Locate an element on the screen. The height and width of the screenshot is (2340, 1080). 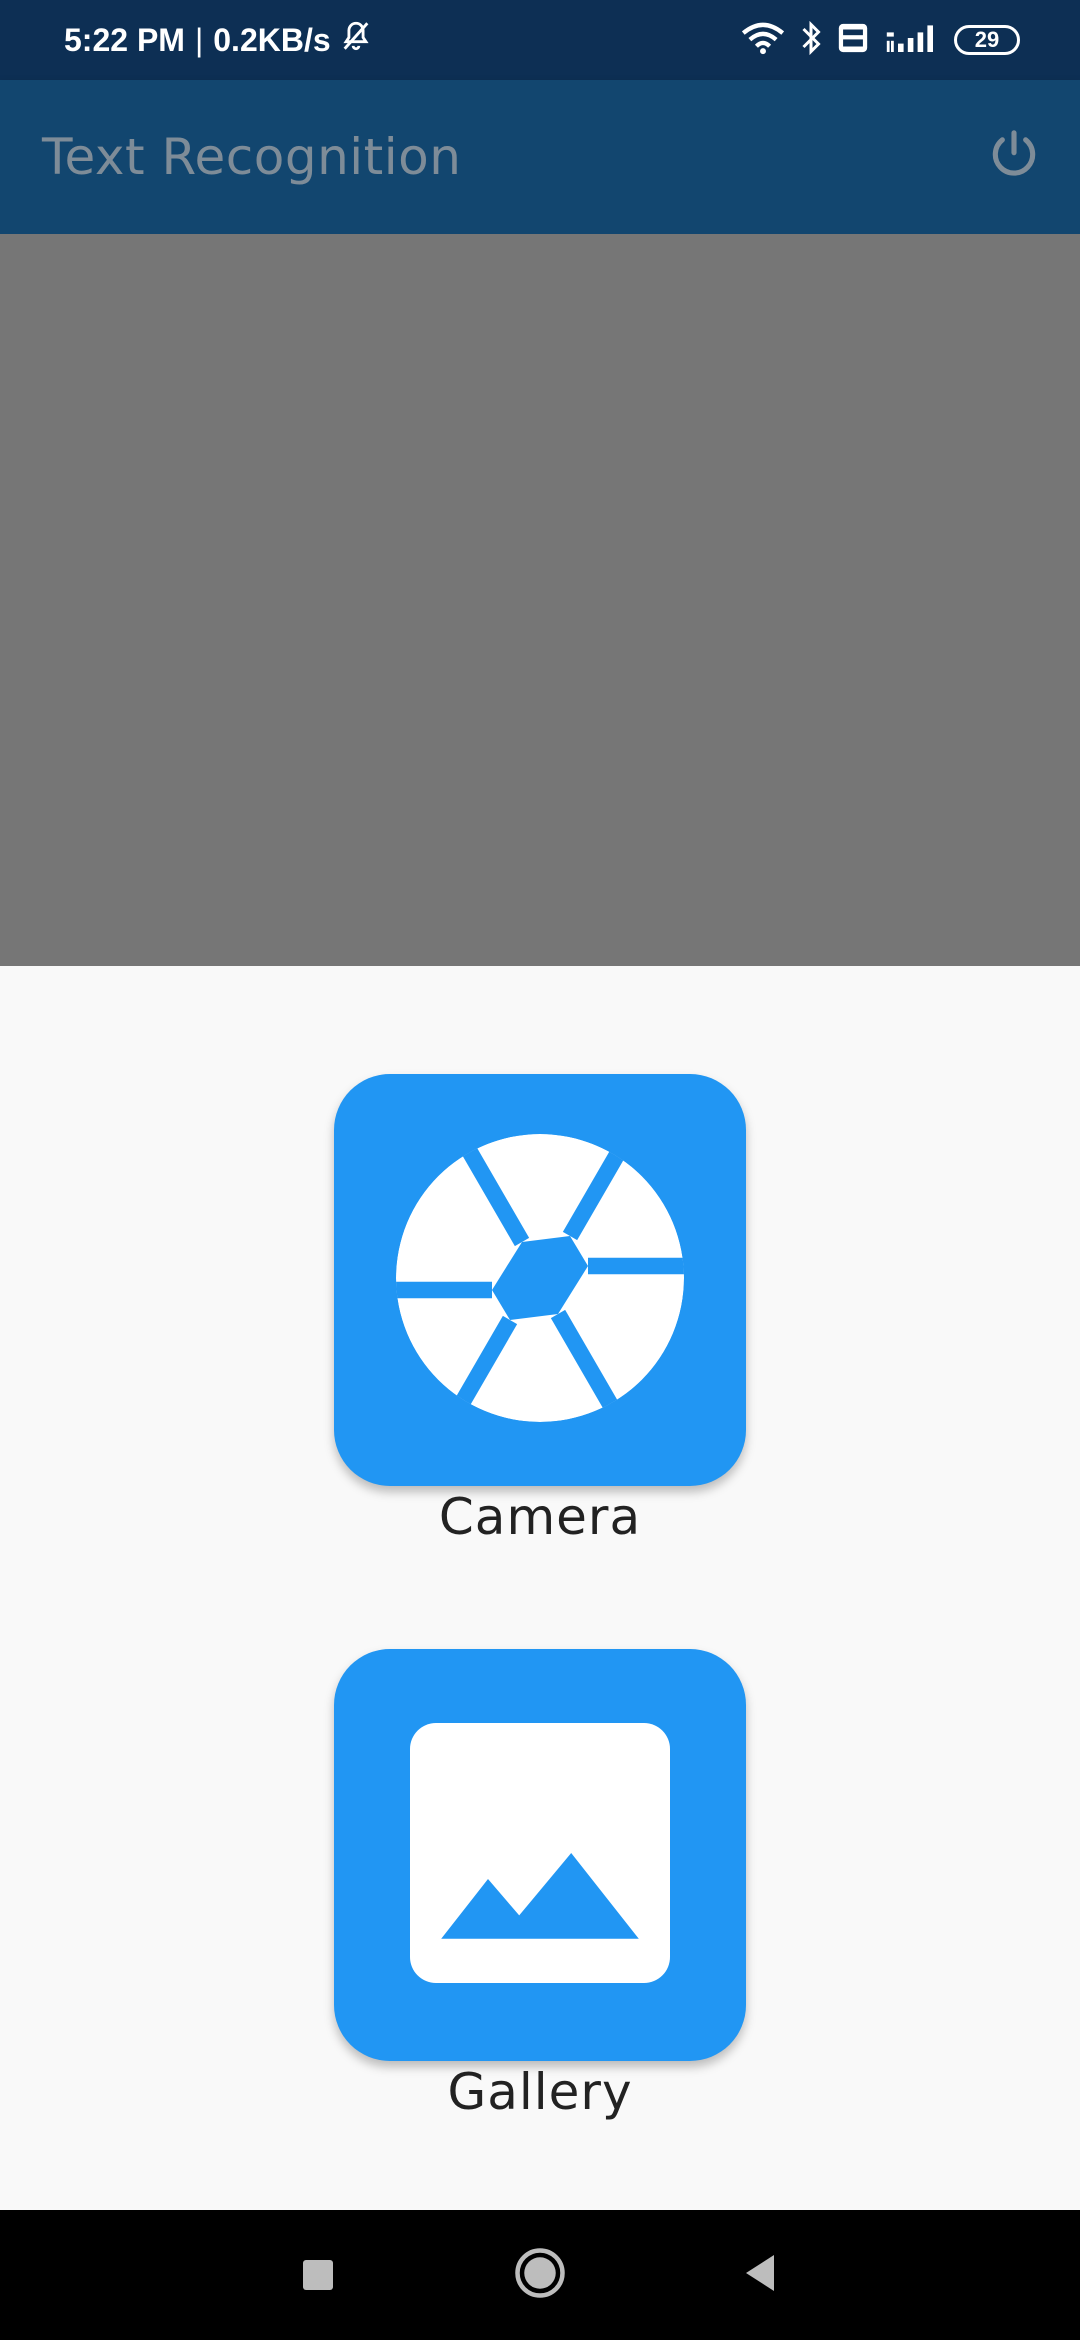
power-icon is located at coordinates (1014, 157).